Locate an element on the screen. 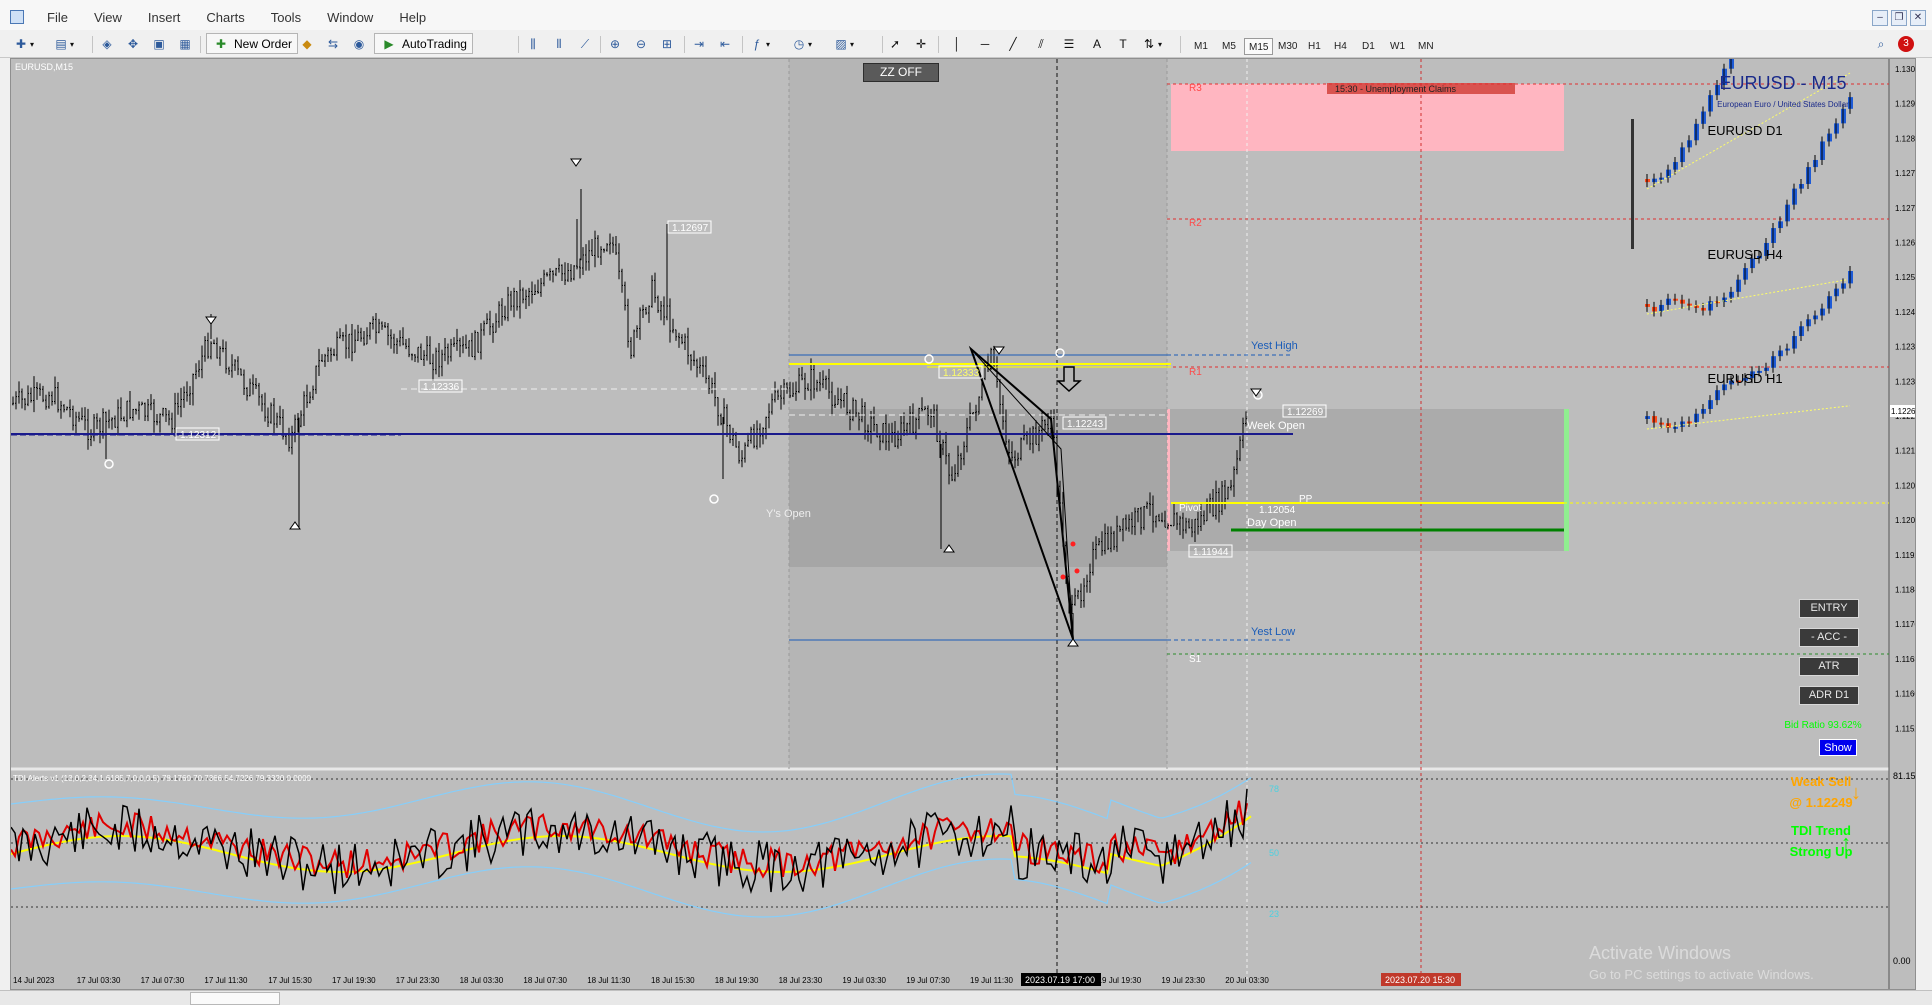  market-watch-button: ◈ is located at coordinates (107, 44).